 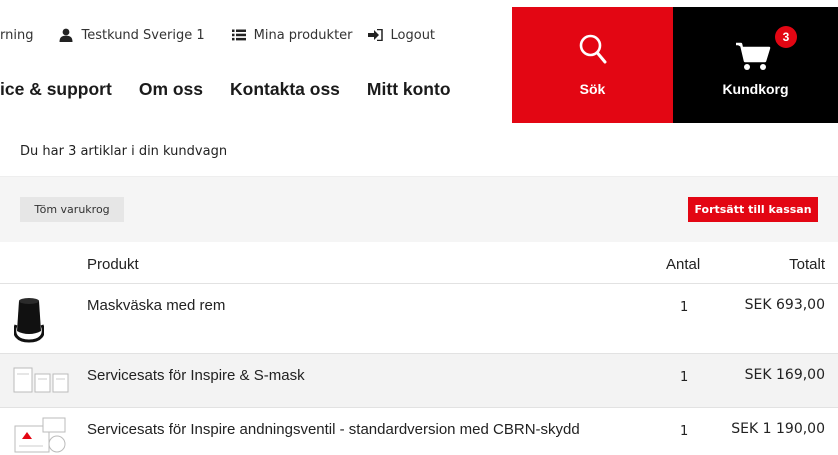 What do you see at coordinates (419, 263) in the screenshot?
I see `table-header: Produkt Antal Totalt` at bounding box center [419, 263].